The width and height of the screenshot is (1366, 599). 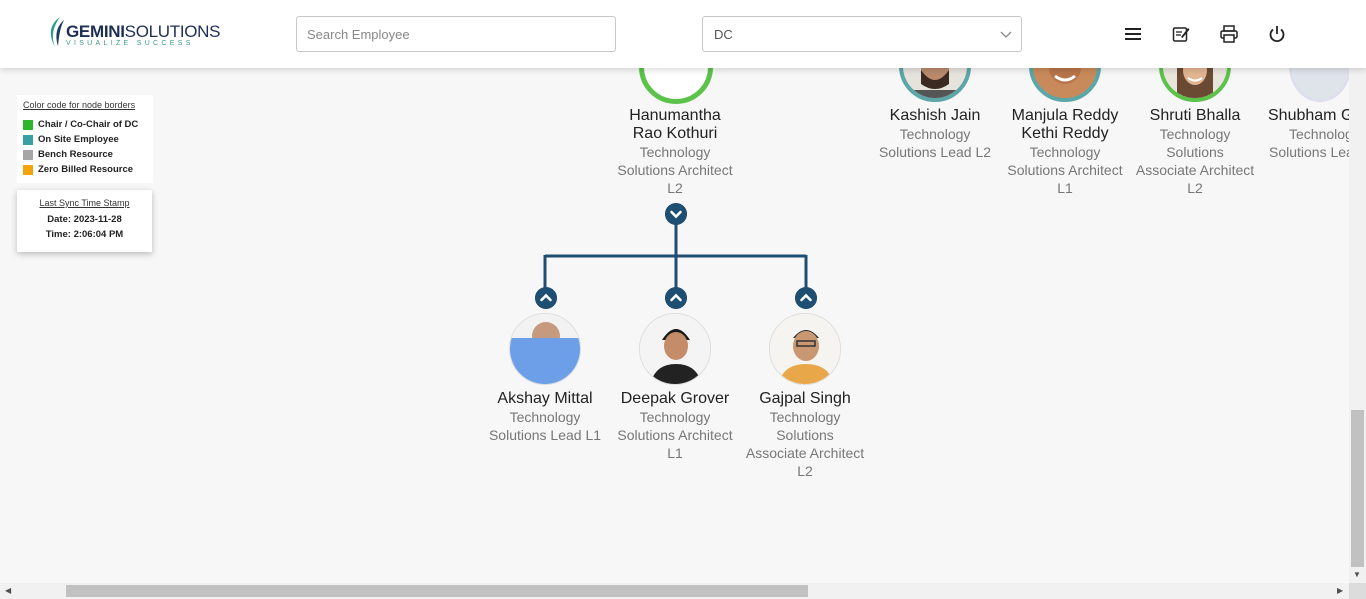 What do you see at coordinates (675, 115) in the screenshot?
I see `node-name-line: Hanumantha` at bounding box center [675, 115].